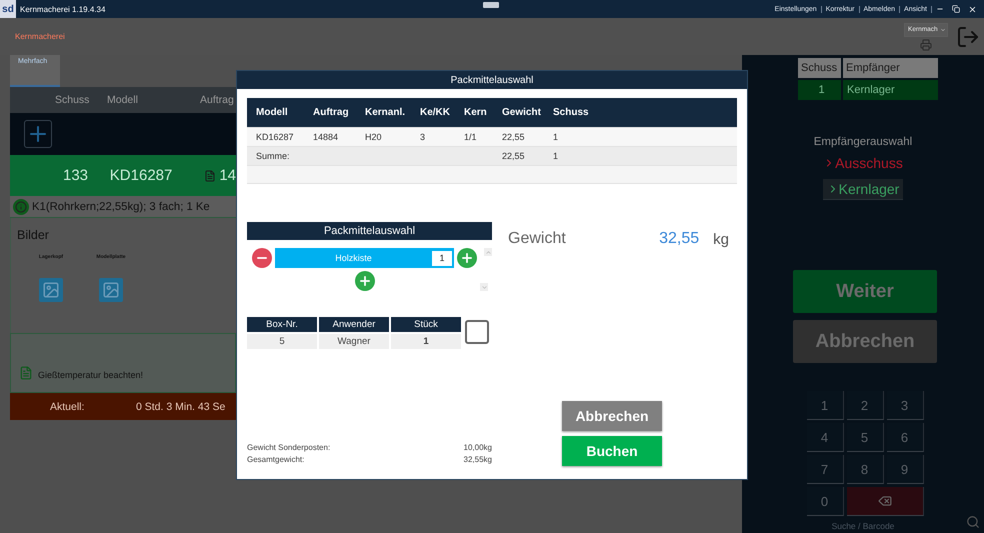 The height and width of the screenshot is (533, 984). I want to click on info-text: K1(Rohrkern;22,55kg); 3 fach; 1 Ke, so click(121, 206).